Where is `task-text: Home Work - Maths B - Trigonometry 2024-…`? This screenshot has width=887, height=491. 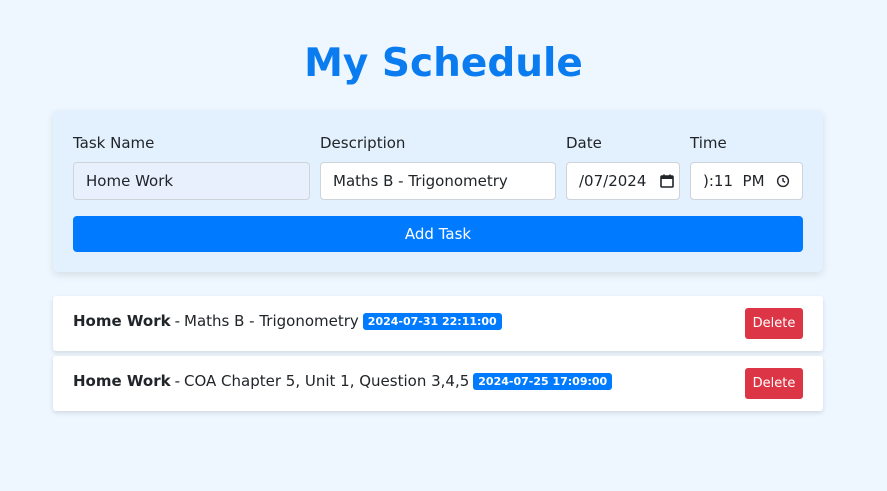 task-text: Home Work - Maths B - Trigonometry 2024-… is located at coordinates (287, 321).